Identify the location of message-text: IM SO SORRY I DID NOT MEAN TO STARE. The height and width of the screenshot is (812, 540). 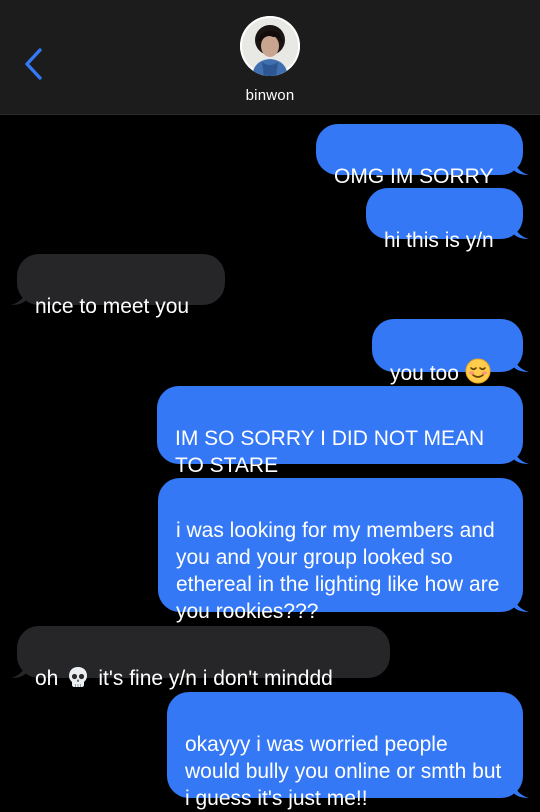
(330, 452).